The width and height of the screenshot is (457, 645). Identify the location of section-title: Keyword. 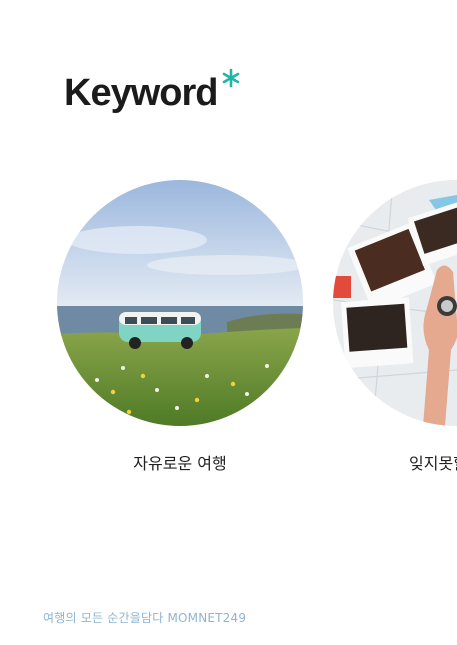
(141, 93).